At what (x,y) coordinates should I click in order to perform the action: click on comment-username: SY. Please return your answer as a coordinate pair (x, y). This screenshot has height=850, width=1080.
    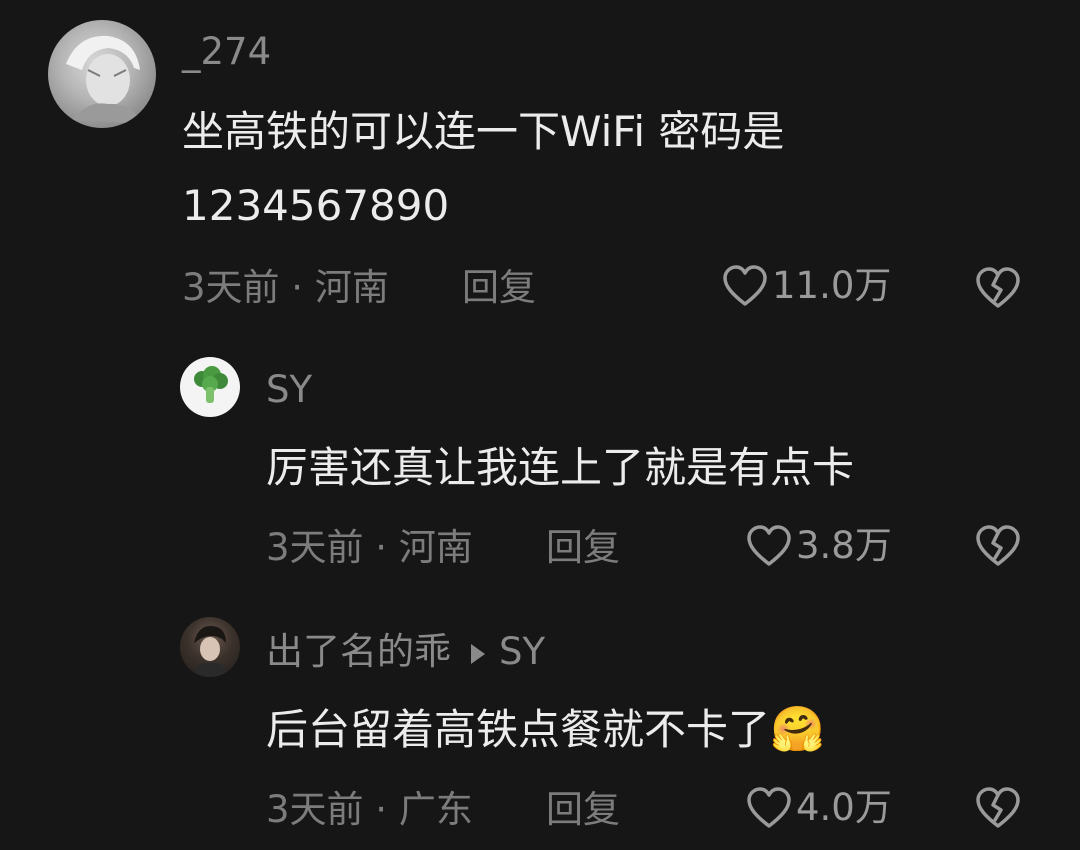
    Looking at the image, I should click on (289, 390).